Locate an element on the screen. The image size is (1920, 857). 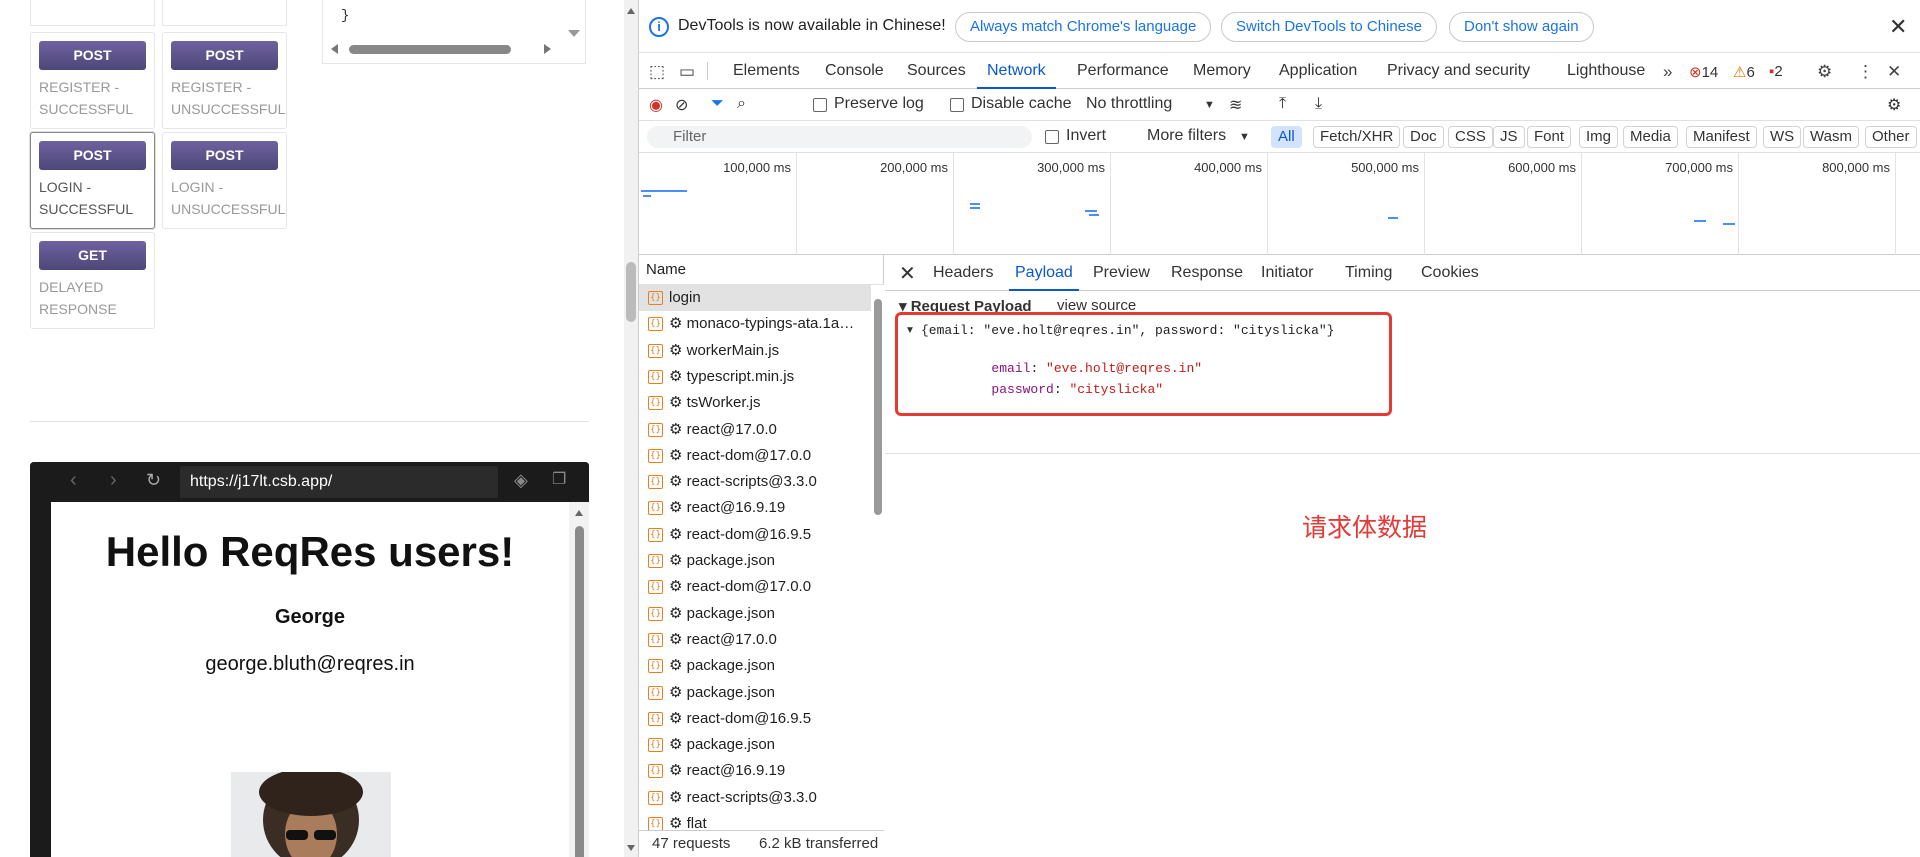
filter-type-manifest: Manifest is located at coordinates (1721, 137).